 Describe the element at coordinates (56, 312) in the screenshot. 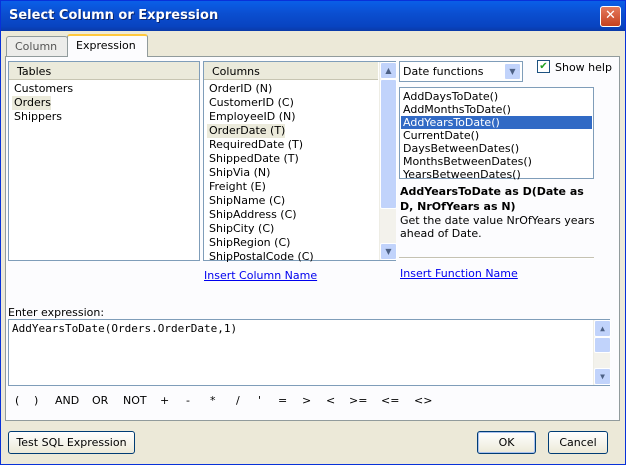

I see `expression-label: Enter expression:` at that location.